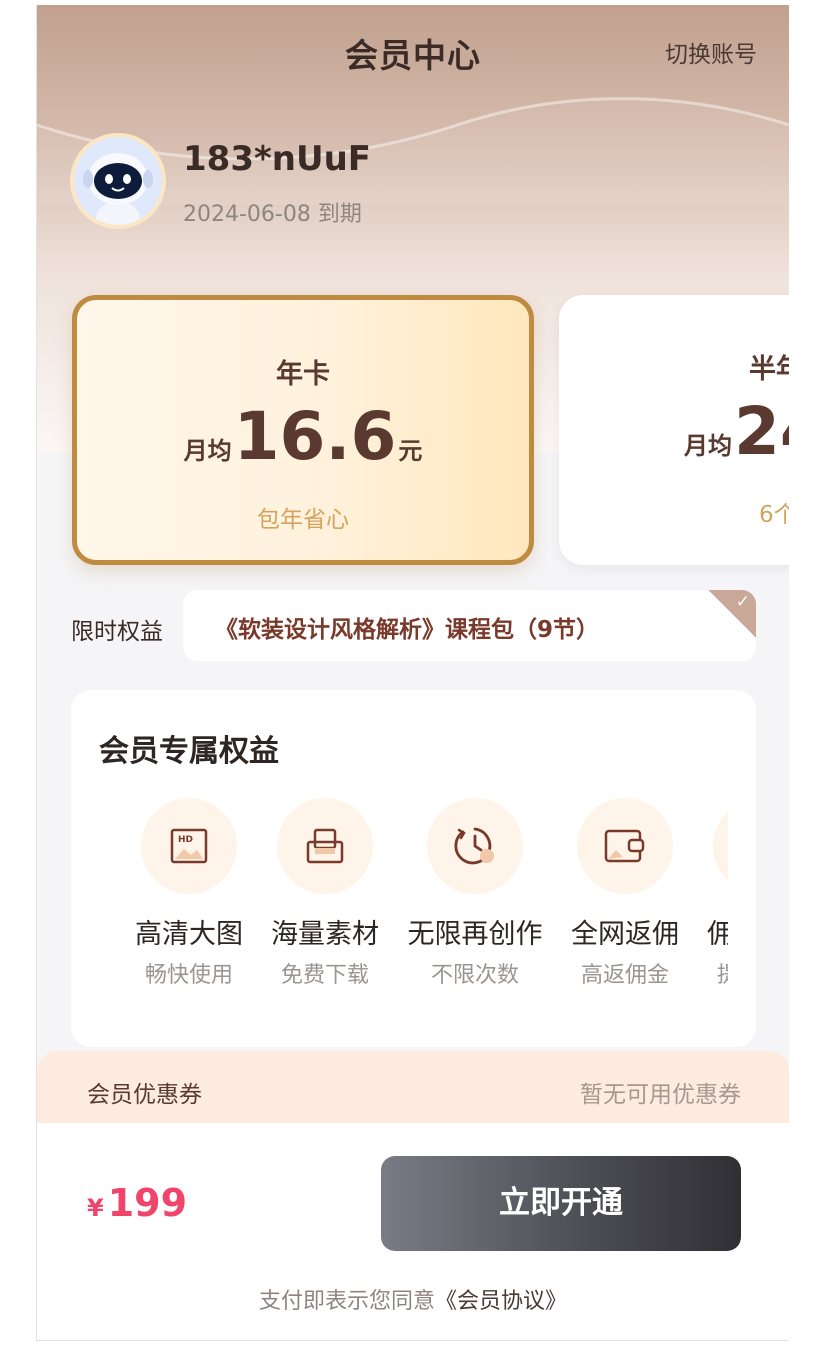  I want to click on right-title: 高清大图, so click(189, 934).